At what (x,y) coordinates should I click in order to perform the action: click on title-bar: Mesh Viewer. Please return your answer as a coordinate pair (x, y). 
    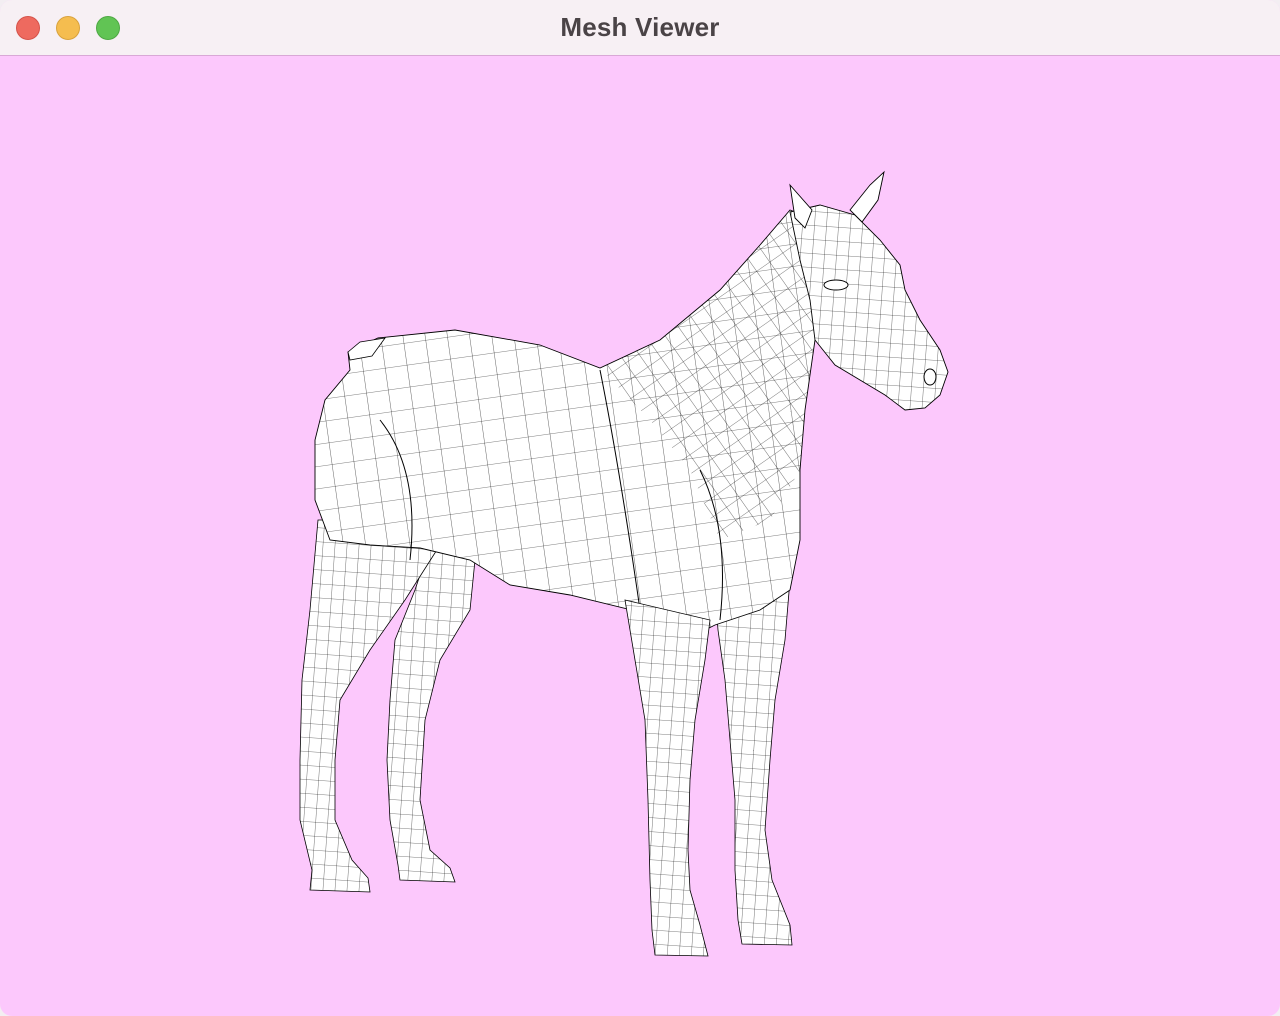
    Looking at the image, I should click on (640, 28).